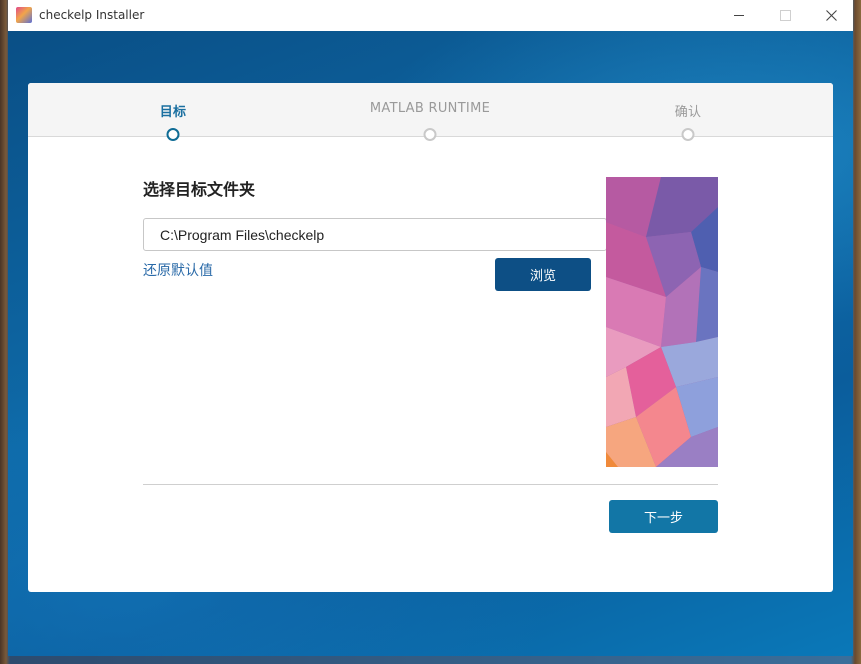 Image resolution: width=861 pixels, height=664 pixels. I want to click on title-bar: checkelp Installer, so click(430, 16).